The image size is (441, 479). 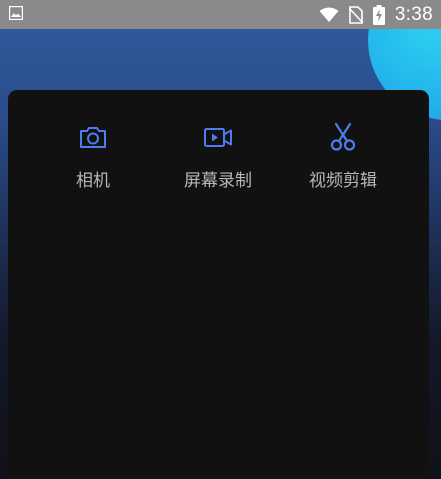 I want to click on video-edit-option: 视频剪辑, so click(x=343, y=156).